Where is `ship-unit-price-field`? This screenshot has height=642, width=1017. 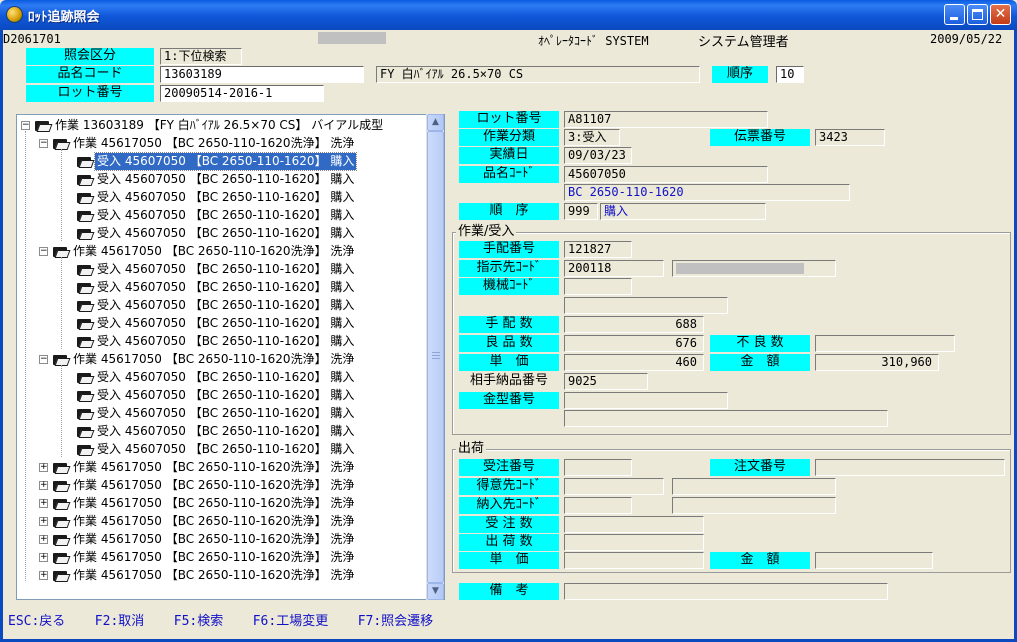
ship-unit-price-field is located at coordinates (634, 560).